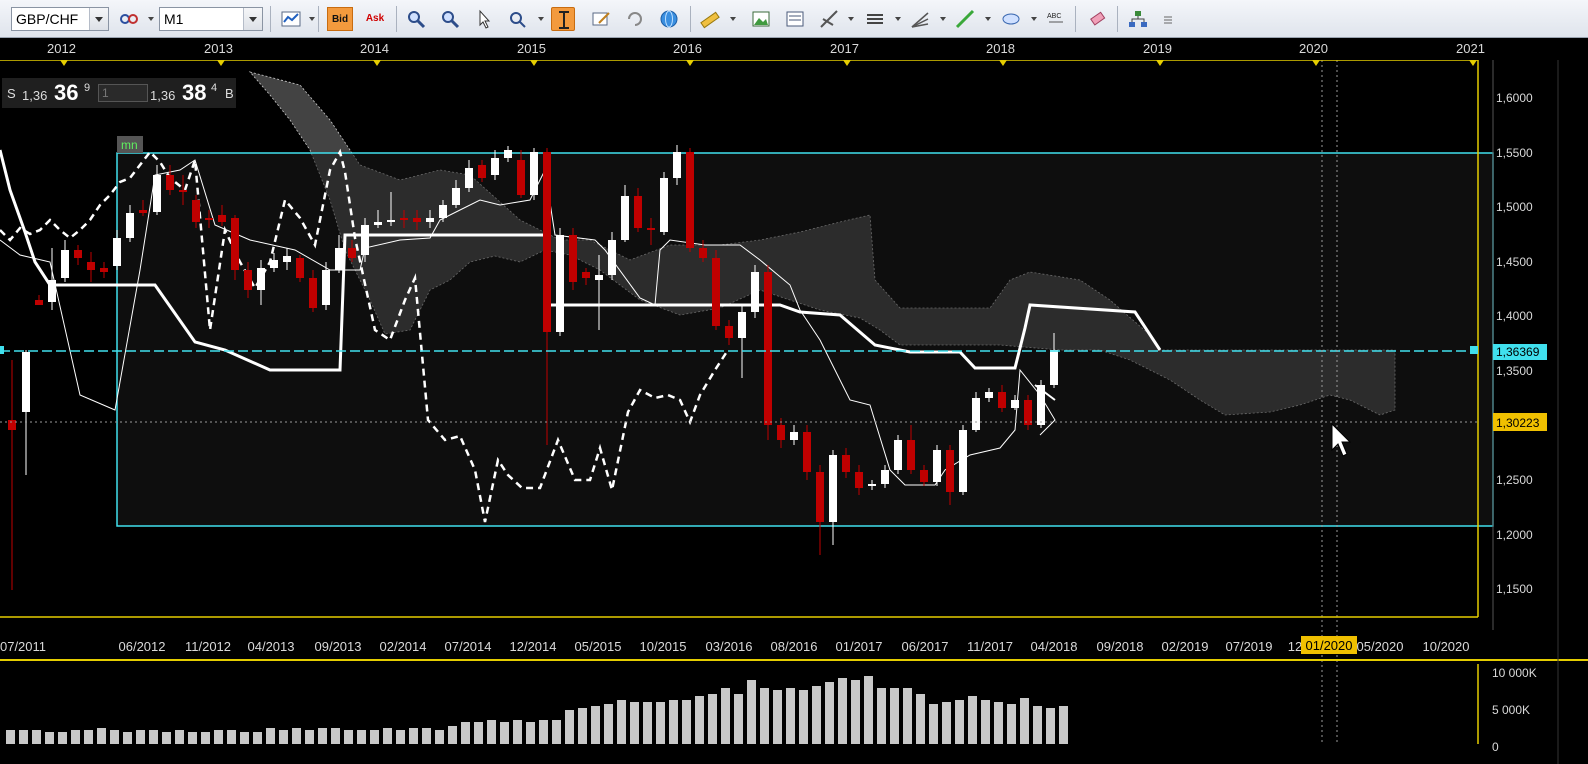 The height and width of the screenshot is (764, 1588). What do you see at coordinates (340, 19) in the screenshot?
I see `bid-button: Bid` at bounding box center [340, 19].